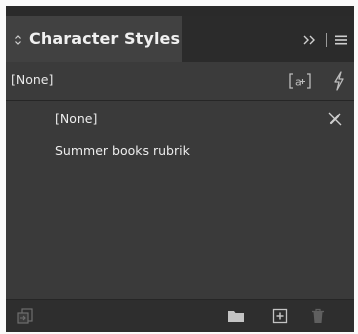  Describe the element at coordinates (180, 315) in the screenshot. I see `panel-footer` at that location.